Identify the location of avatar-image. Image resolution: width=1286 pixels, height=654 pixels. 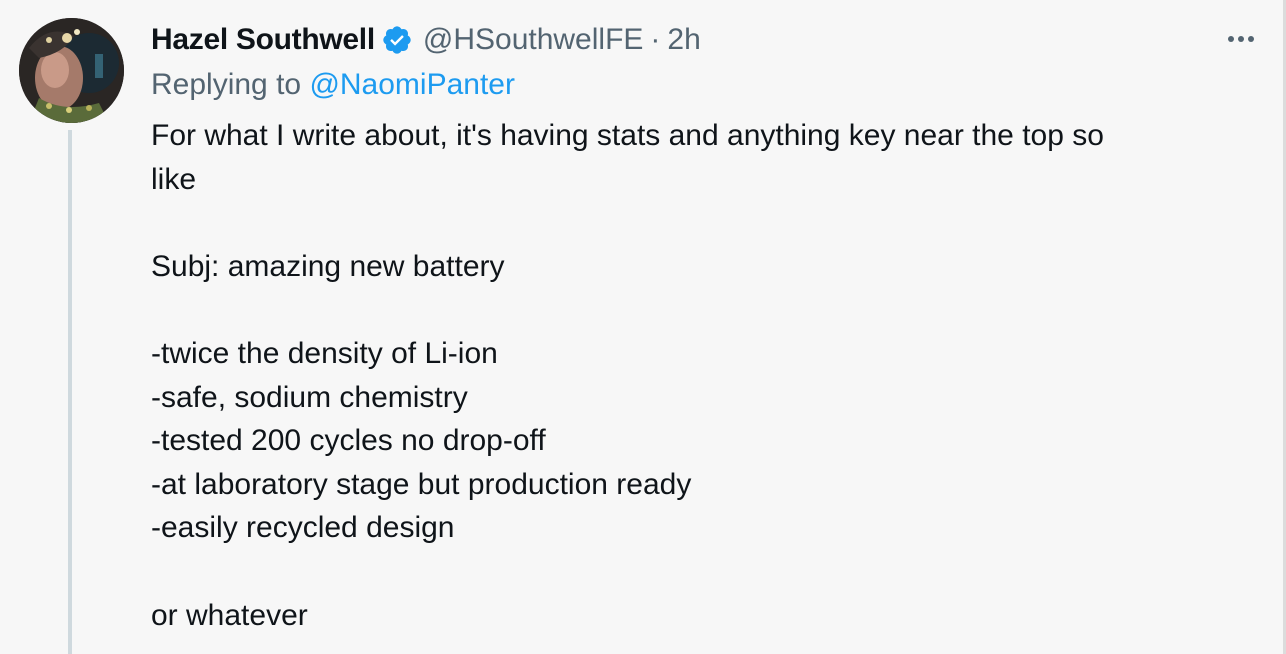
(71, 70).